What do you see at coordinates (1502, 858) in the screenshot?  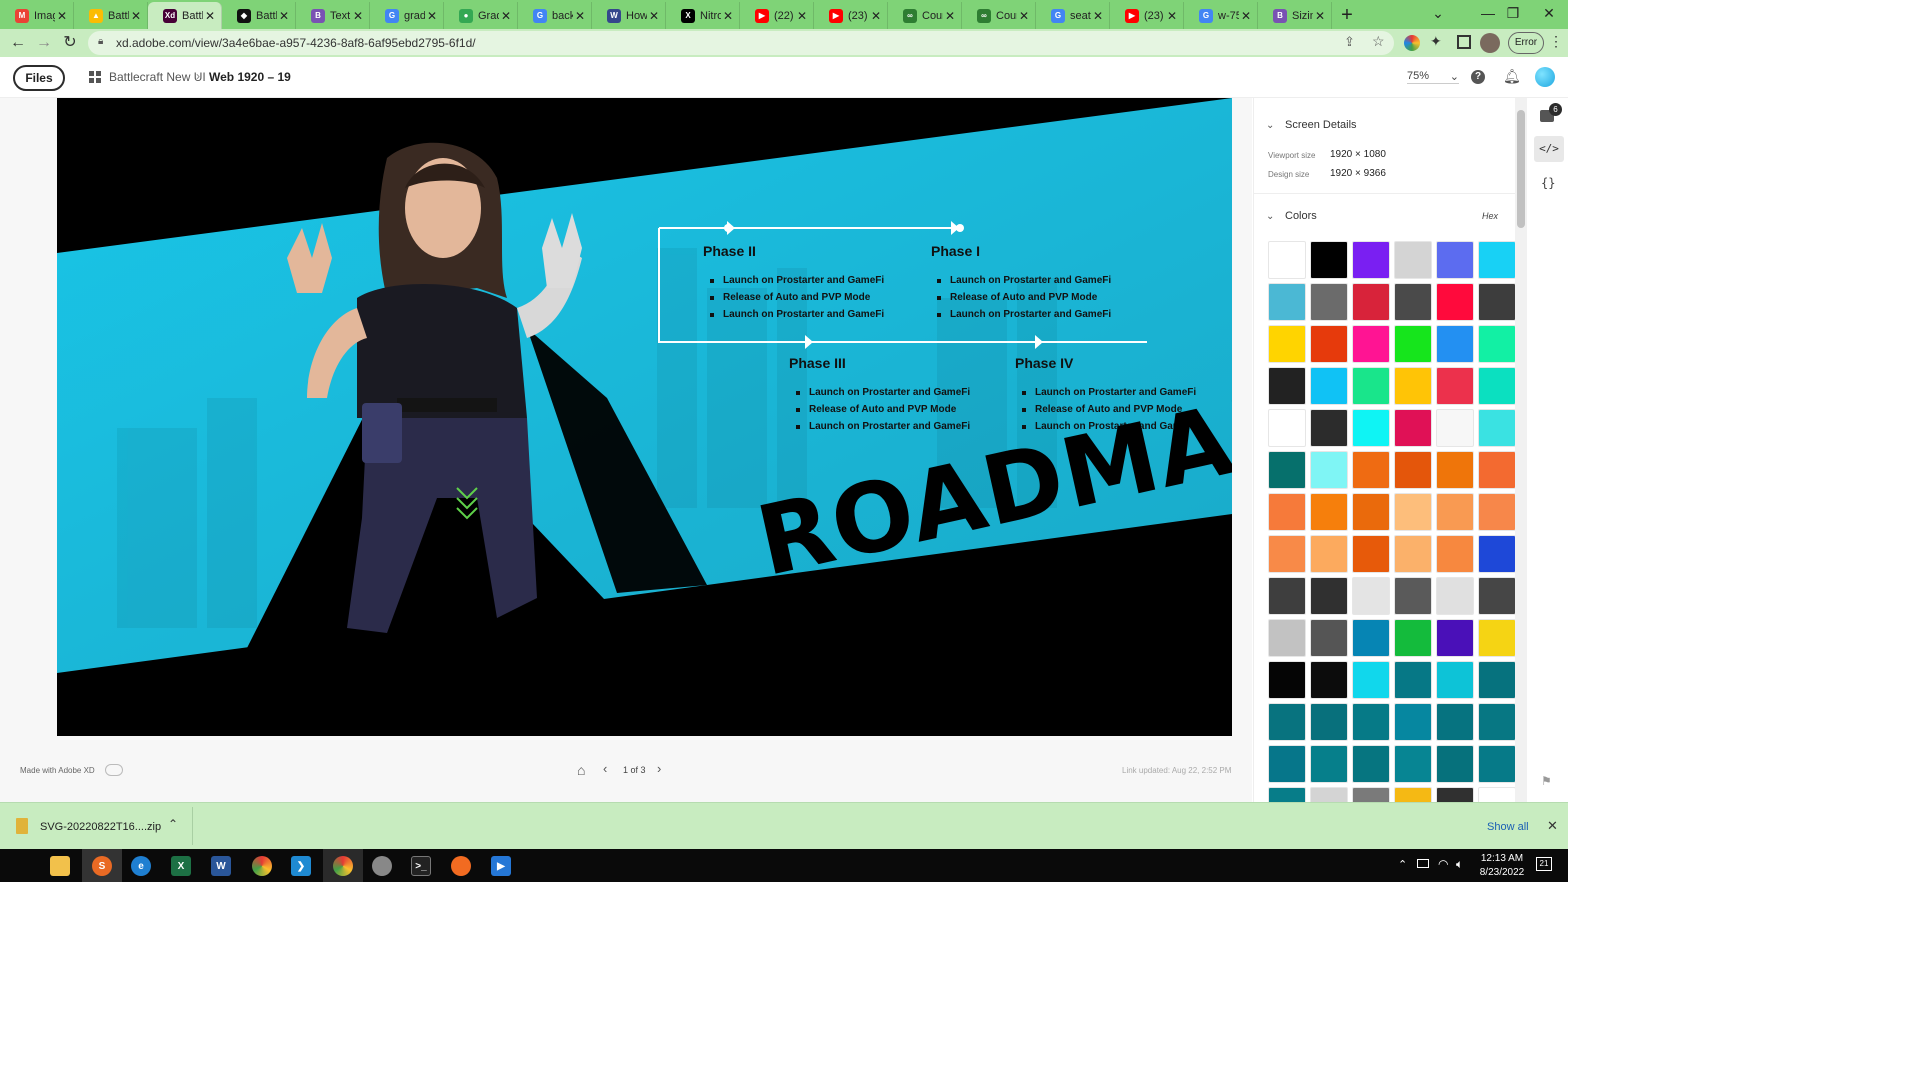 I see `clock-time: 12:13 AM` at bounding box center [1502, 858].